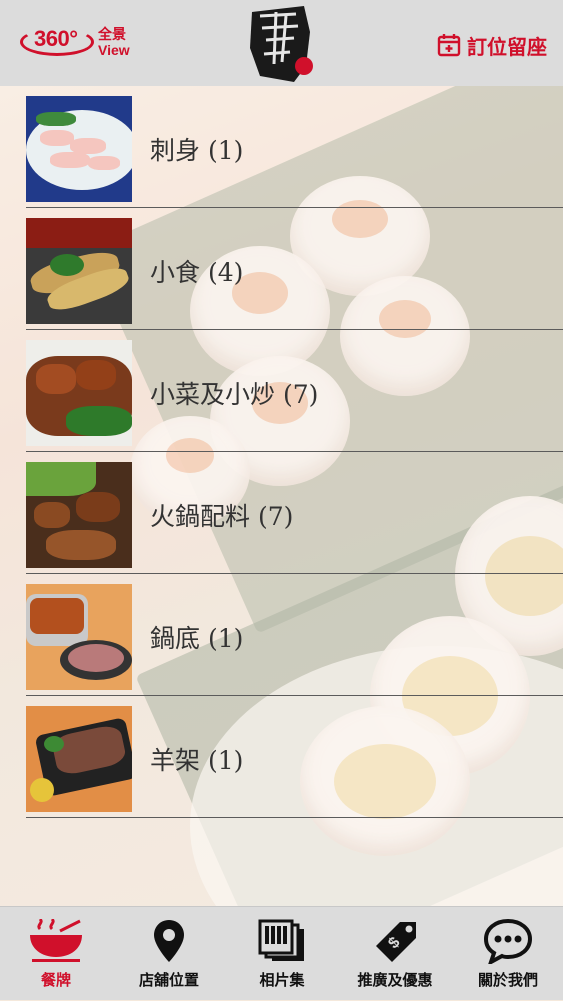 Image resolution: width=563 pixels, height=1001 pixels. Describe the element at coordinates (79, 45) in the screenshot. I see `view-360-button: 360° 全景 View` at that location.